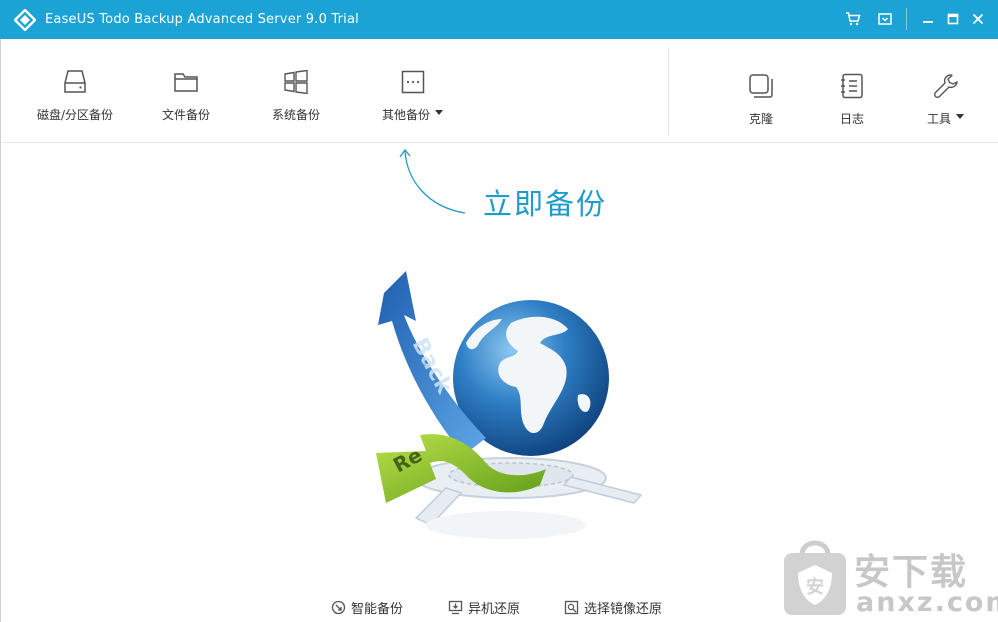  I want to click on curved-arrow-icon, so click(432, 181).